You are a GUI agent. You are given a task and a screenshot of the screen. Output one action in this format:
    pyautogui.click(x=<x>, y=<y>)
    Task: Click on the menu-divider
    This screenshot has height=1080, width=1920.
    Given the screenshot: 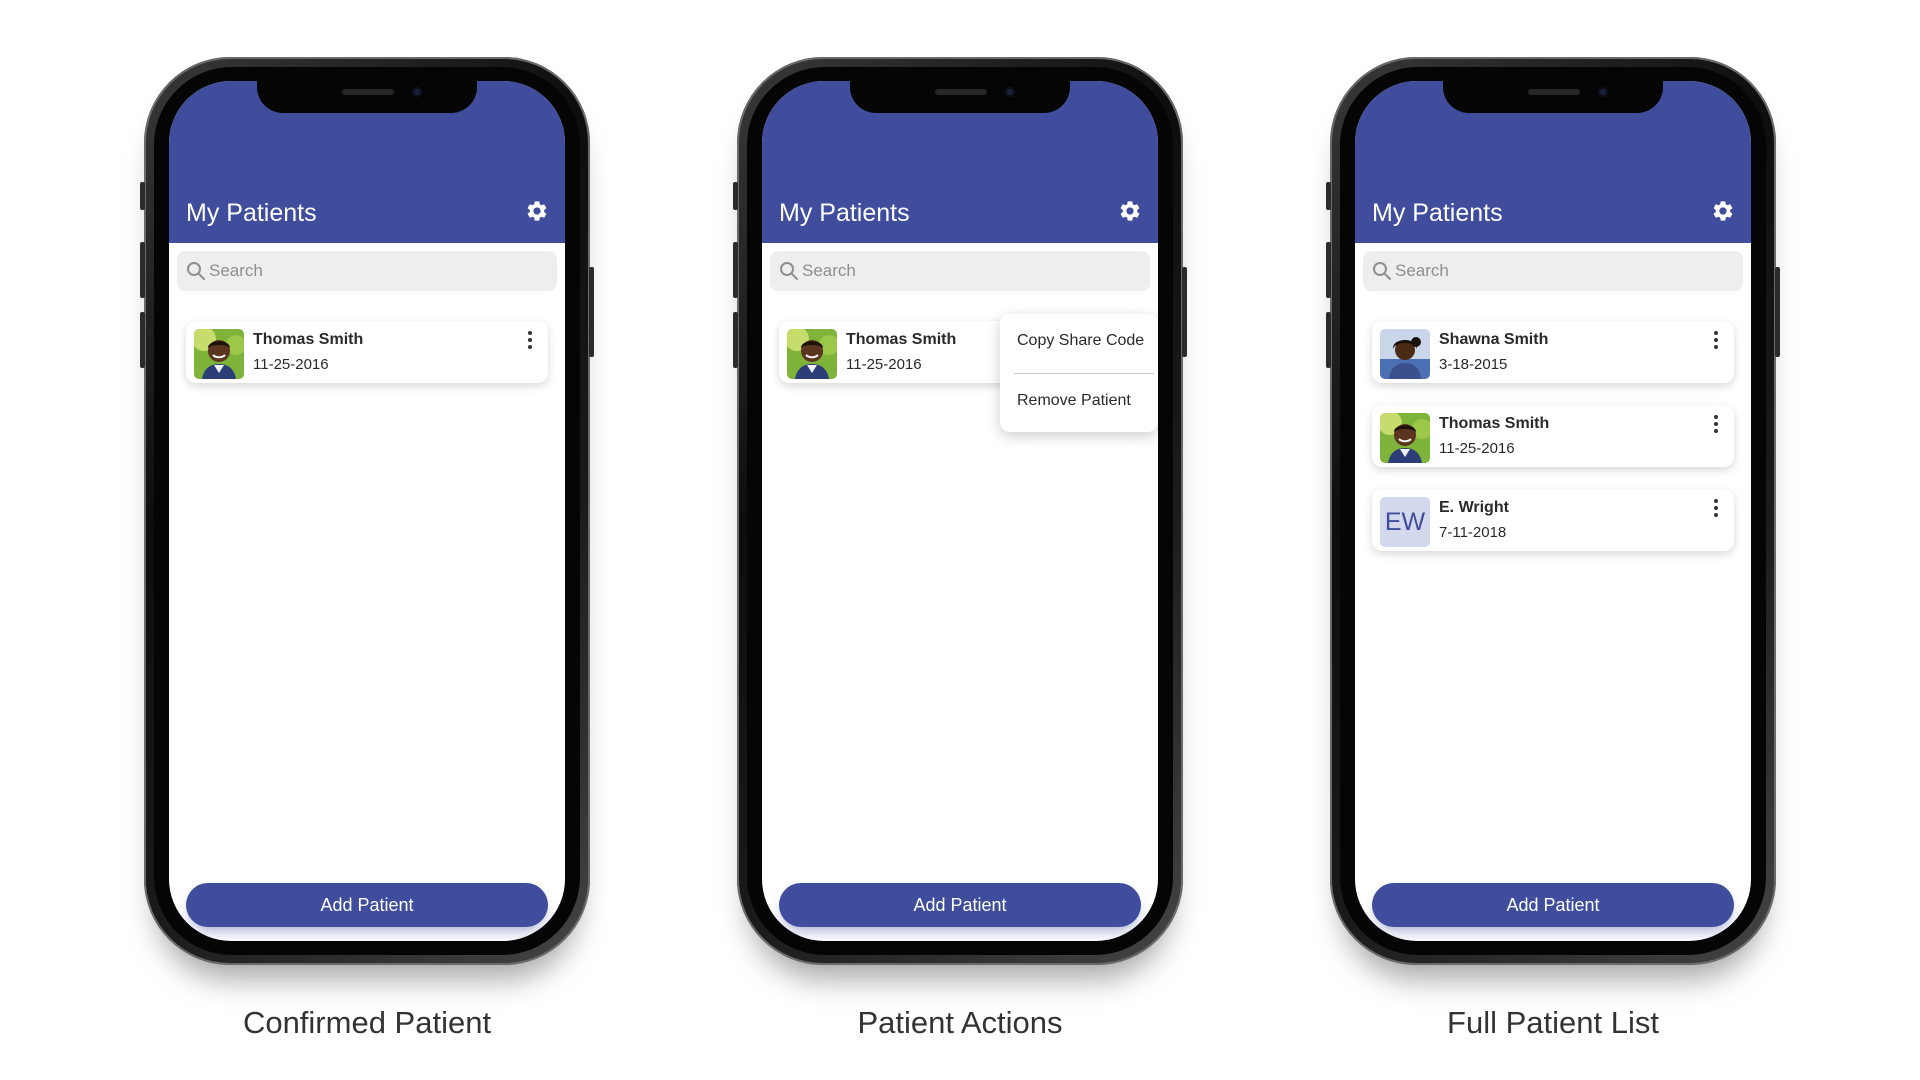 What is the action you would take?
    pyautogui.click(x=1084, y=373)
    